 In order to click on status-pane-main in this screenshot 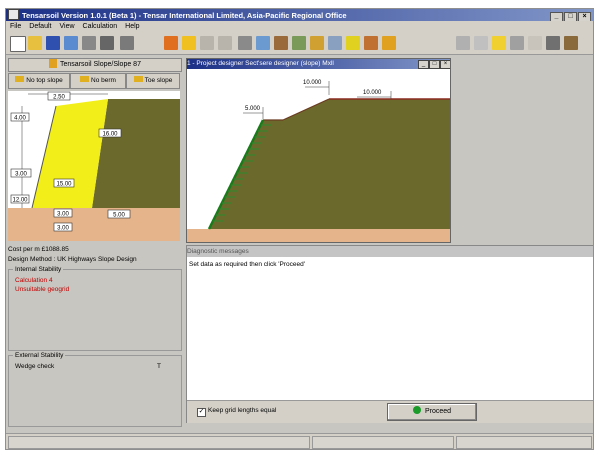, I will do `click(159, 442)`.